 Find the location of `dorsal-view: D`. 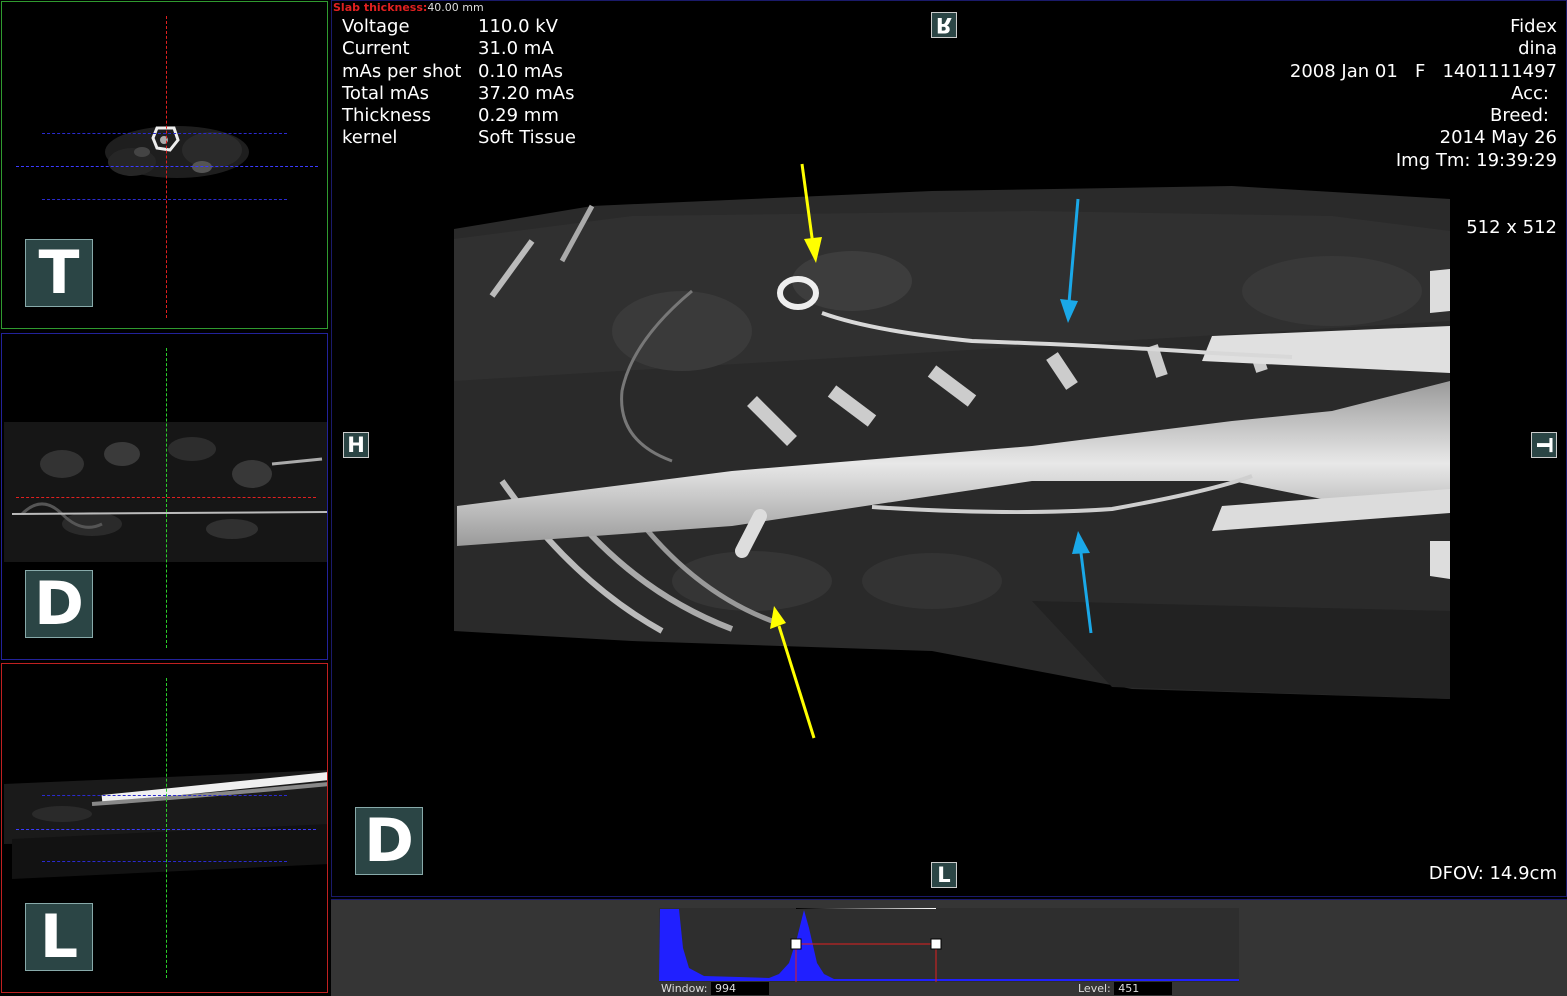

dorsal-view: D is located at coordinates (164, 496).